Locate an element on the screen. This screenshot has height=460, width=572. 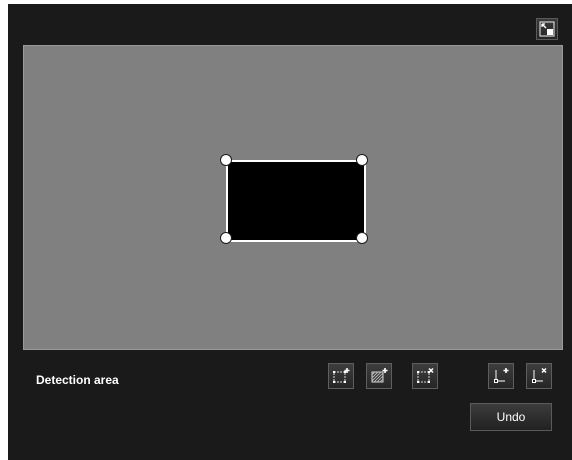
restore-size-button is located at coordinates (547, 29).